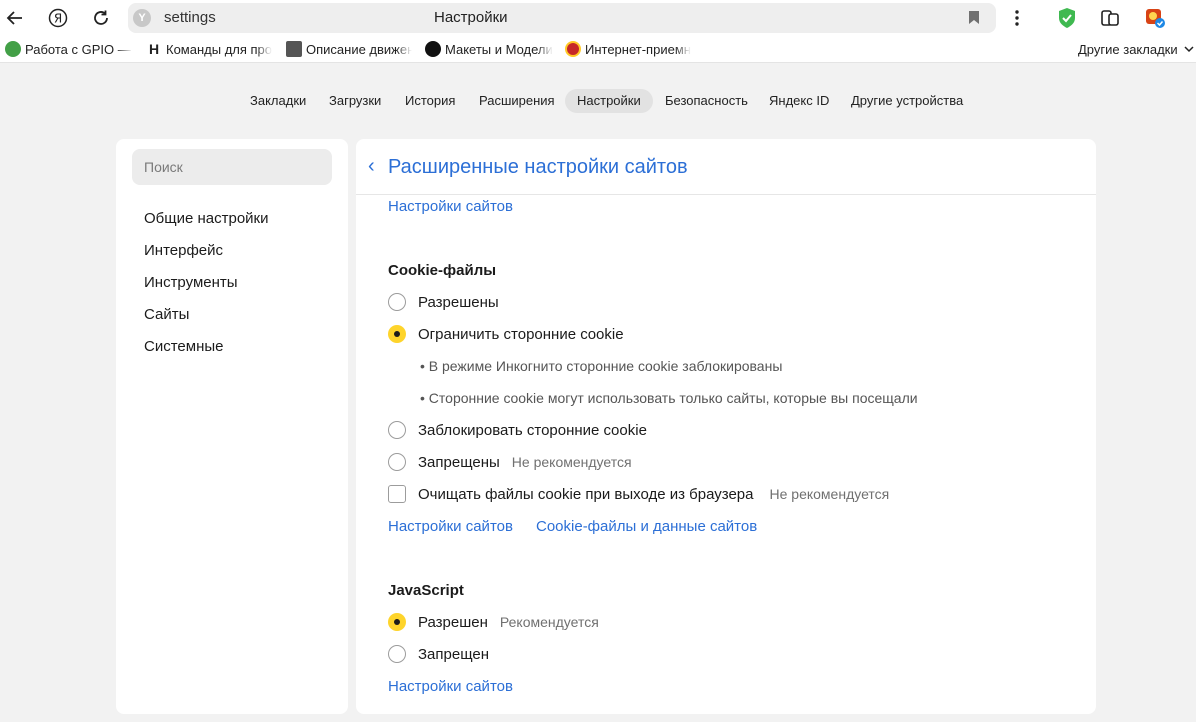 The width and height of the screenshot is (1196, 722). Describe the element at coordinates (142, 18) in the screenshot. I see `yandex-favicon-icon: Y` at that location.